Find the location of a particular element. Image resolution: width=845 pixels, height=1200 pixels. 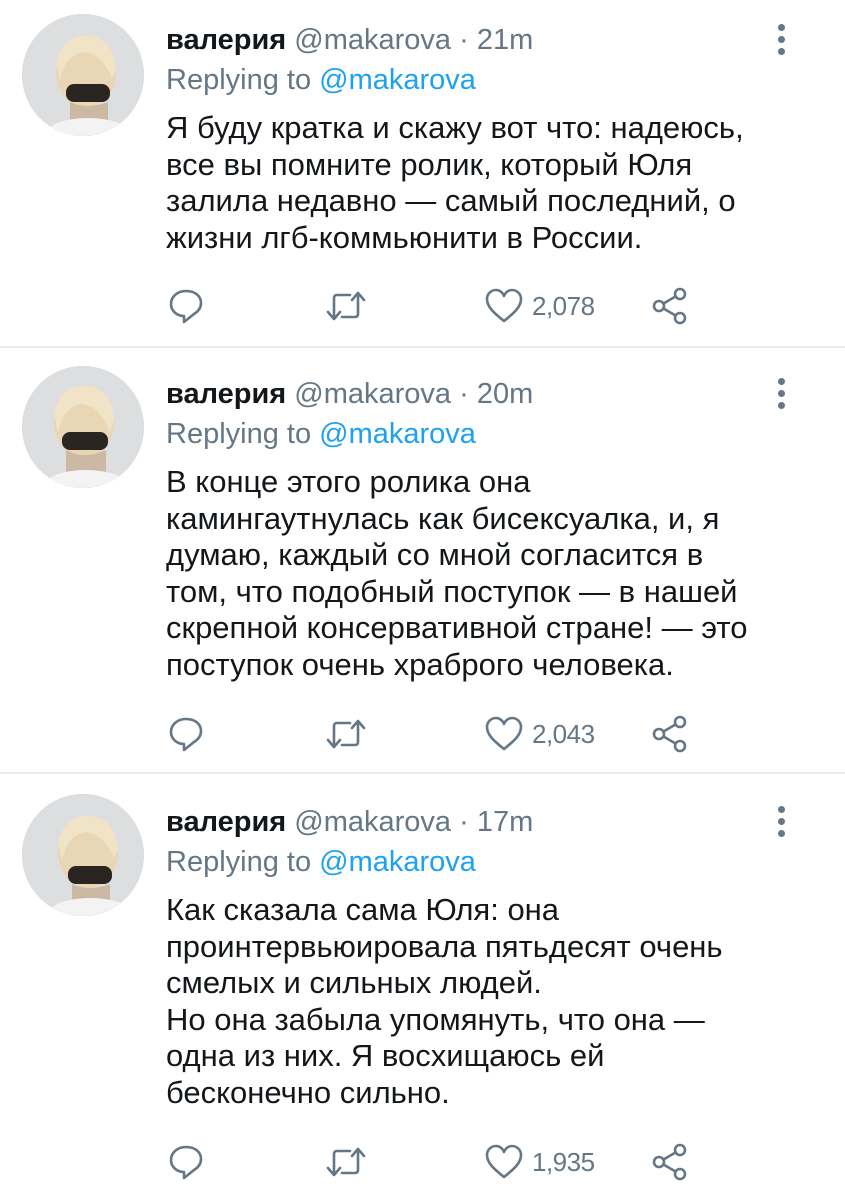

tweet-time: 17m is located at coordinates (505, 822).